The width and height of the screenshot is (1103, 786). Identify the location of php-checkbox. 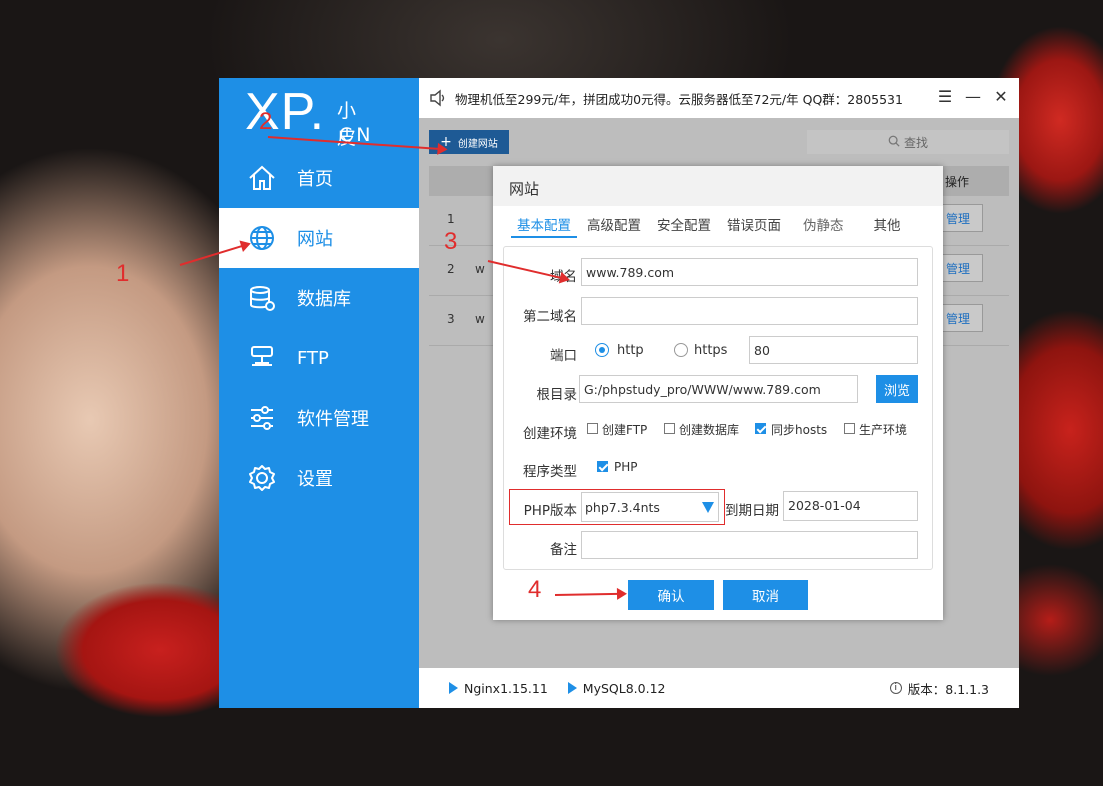
(602, 466).